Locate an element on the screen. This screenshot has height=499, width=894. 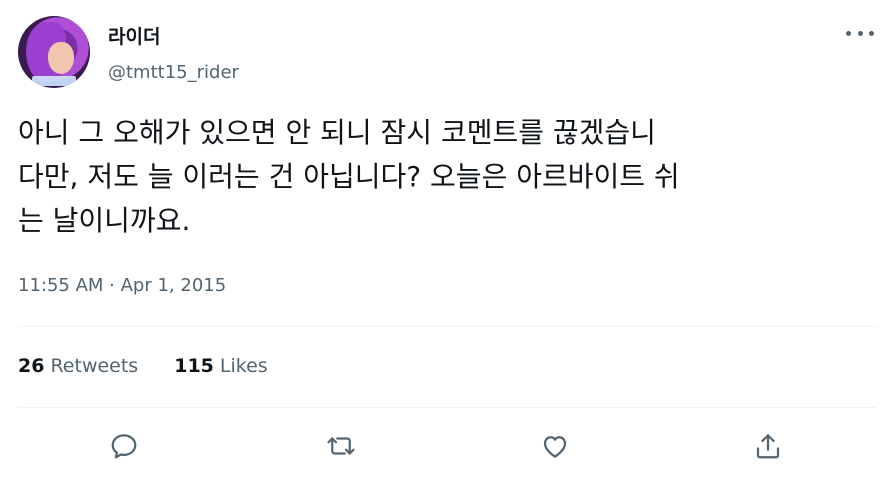
reply-button is located at coordinates (124, 446).